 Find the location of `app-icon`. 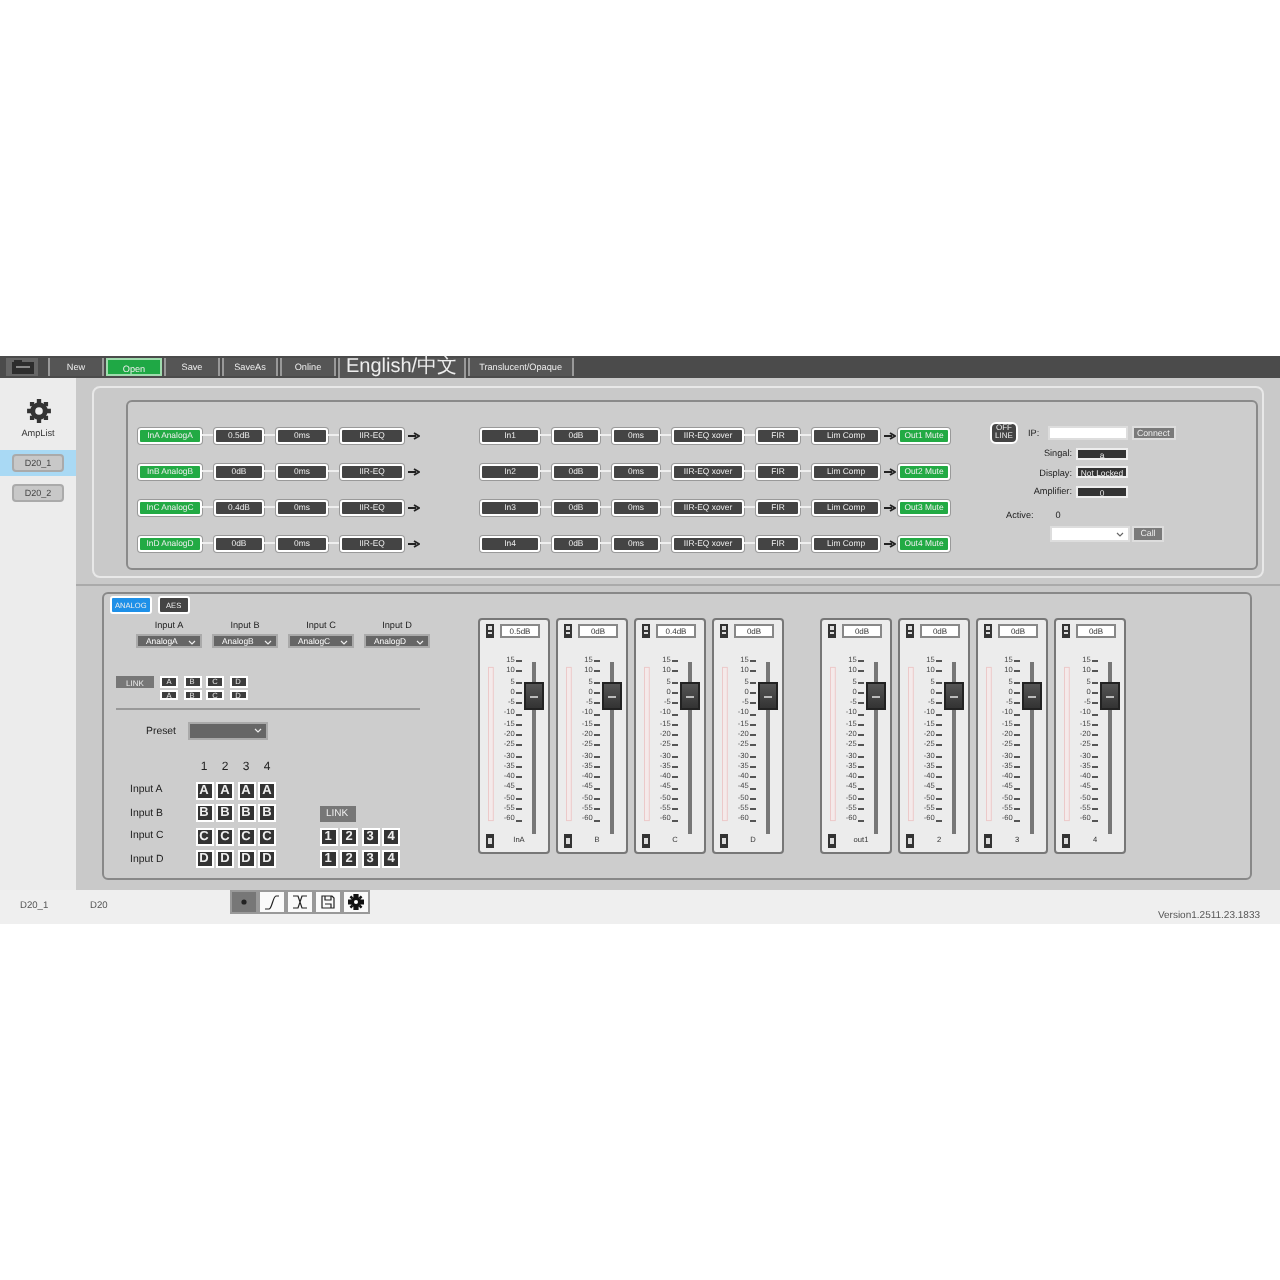

app-icon is located at coordinates (22, 367).